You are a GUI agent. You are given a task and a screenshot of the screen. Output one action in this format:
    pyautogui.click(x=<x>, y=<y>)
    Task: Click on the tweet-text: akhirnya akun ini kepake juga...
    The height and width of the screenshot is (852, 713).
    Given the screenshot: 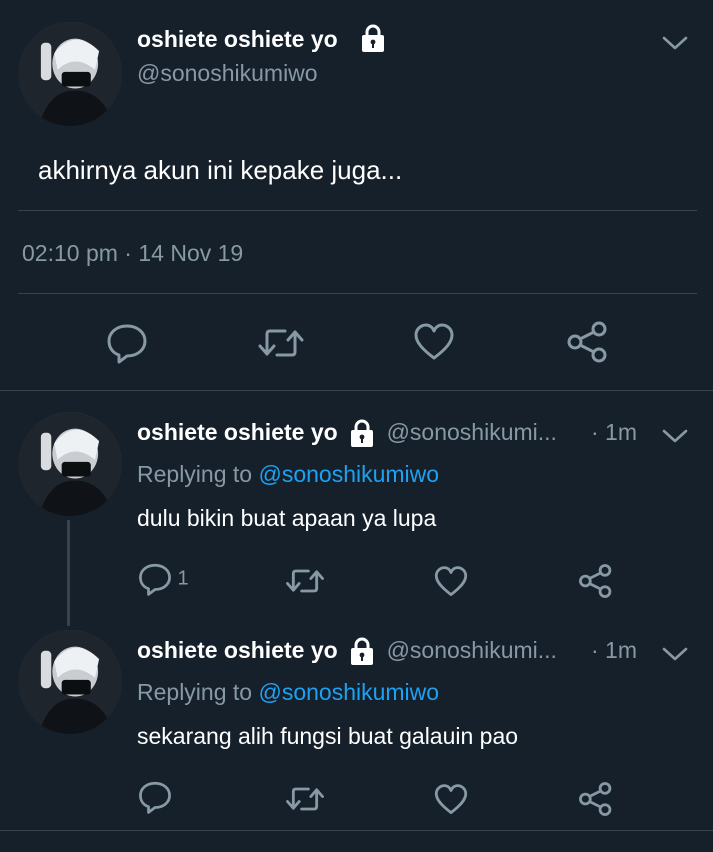 What is the action you would take?
    pyautogui.click(x=220, y=170)
    